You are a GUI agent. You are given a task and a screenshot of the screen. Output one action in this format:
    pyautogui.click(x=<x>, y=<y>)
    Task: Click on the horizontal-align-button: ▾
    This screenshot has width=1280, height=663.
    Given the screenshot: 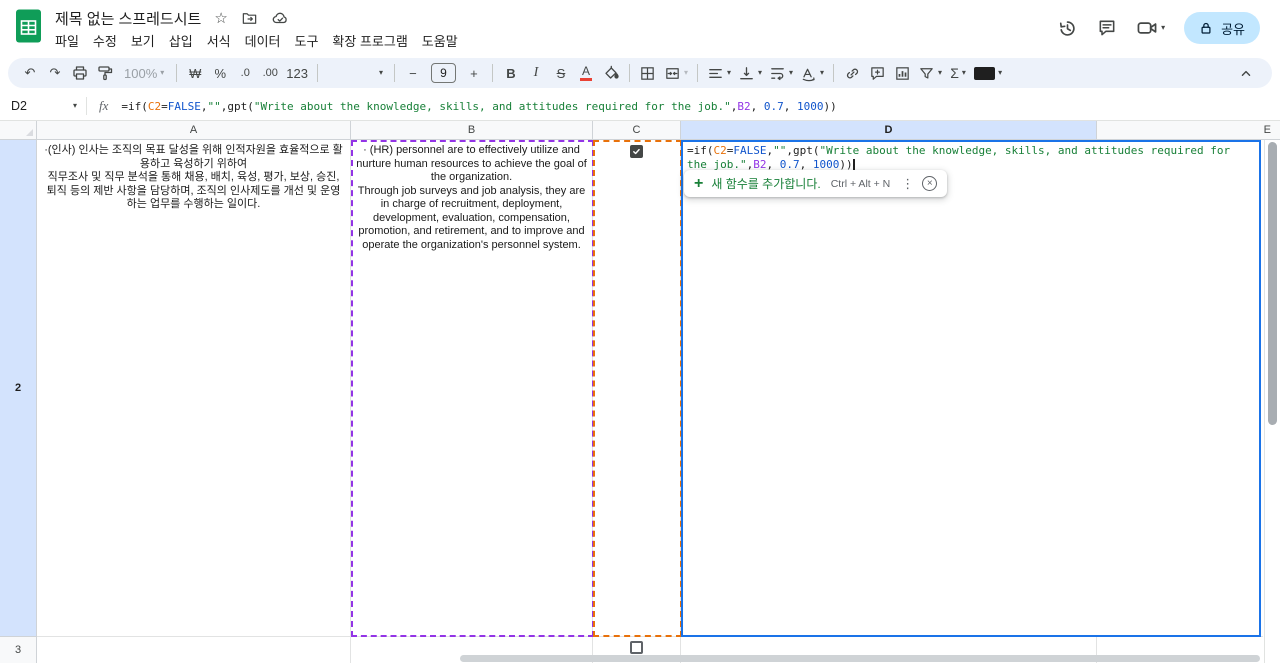 What is the action you would take?
    pyautogui.click(x=719, y=73)
    